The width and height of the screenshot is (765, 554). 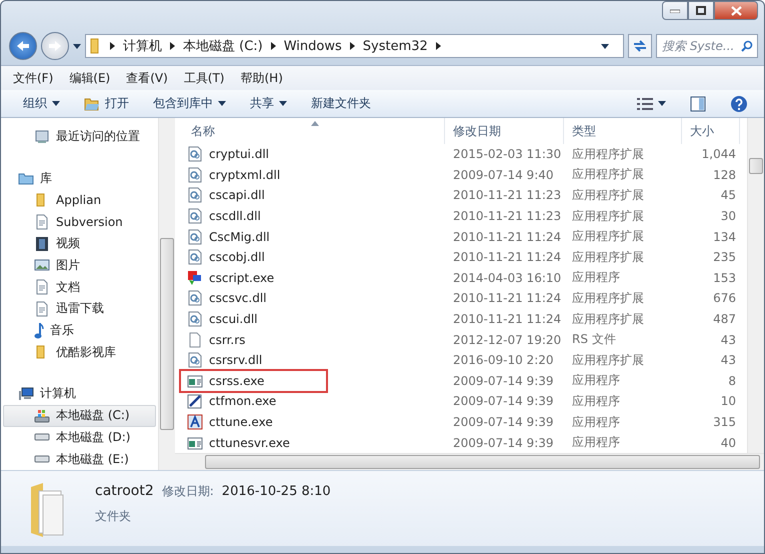 I want to click on file-row: cscapi.dll 2010-11-21 11:23 应用程序扩展 45, so click(x=465, y=195).